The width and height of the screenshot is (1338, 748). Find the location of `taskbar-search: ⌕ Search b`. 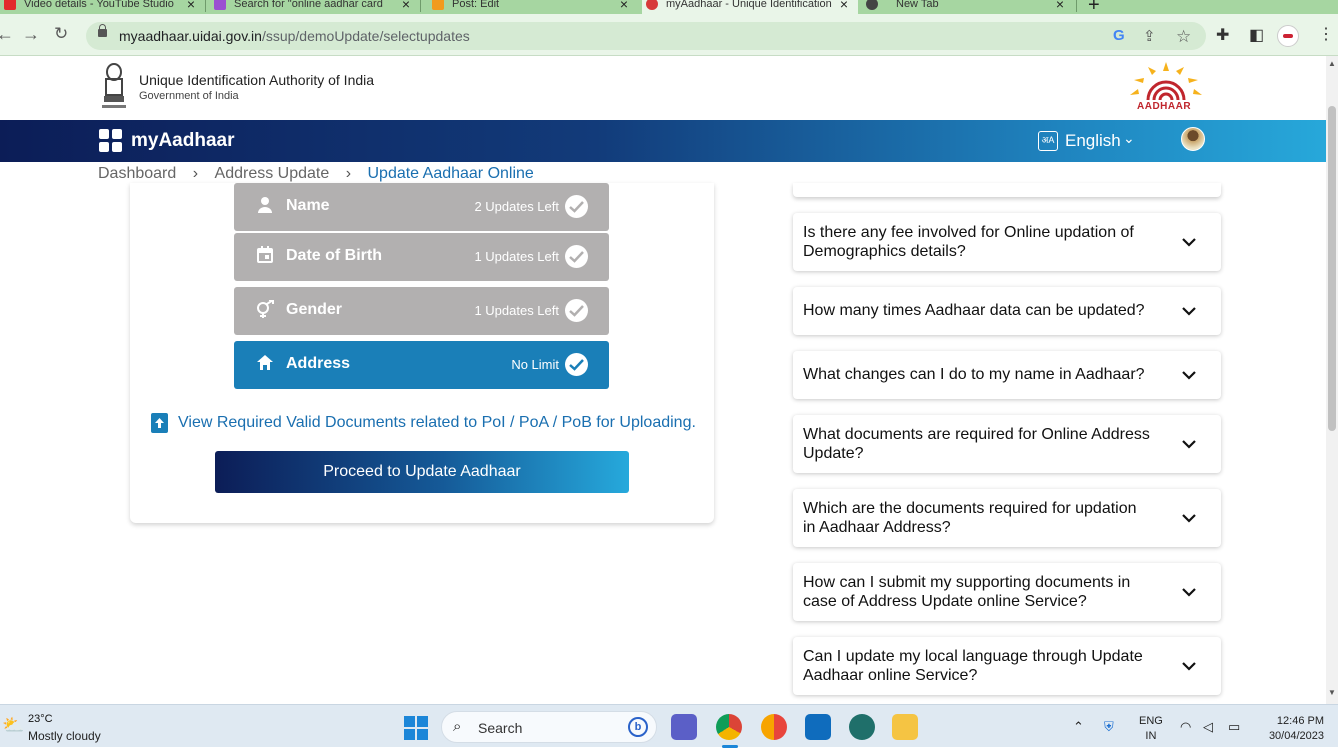

taskbar-search: ⌕ Search b is located at coordinates (549, 727).